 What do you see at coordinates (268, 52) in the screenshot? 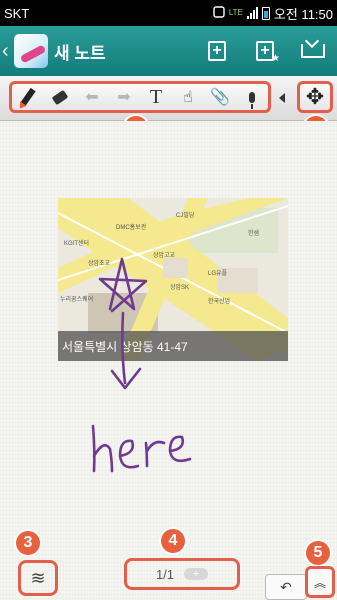
I see `add-favorite-icon: + ★` at bounding box center [268, 52].